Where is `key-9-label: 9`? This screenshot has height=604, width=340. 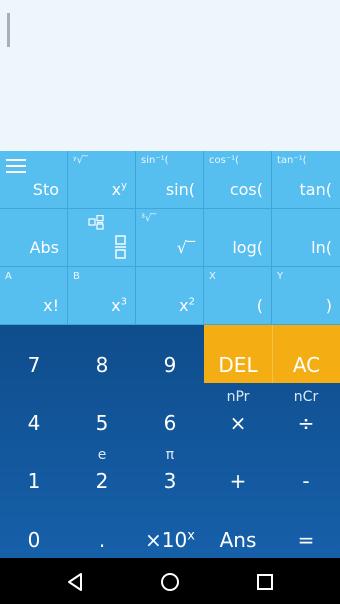 key-9-label: 9 is located at coordinates (170, 365).